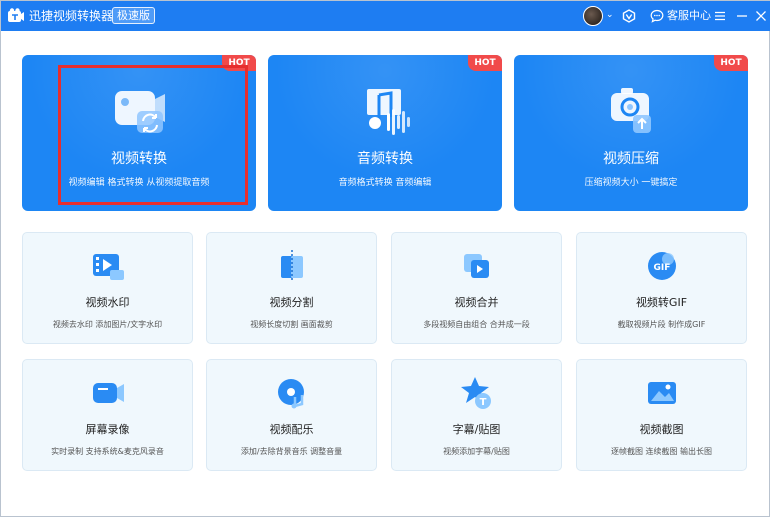  I want to click on merge-icon, so click(476, 266).